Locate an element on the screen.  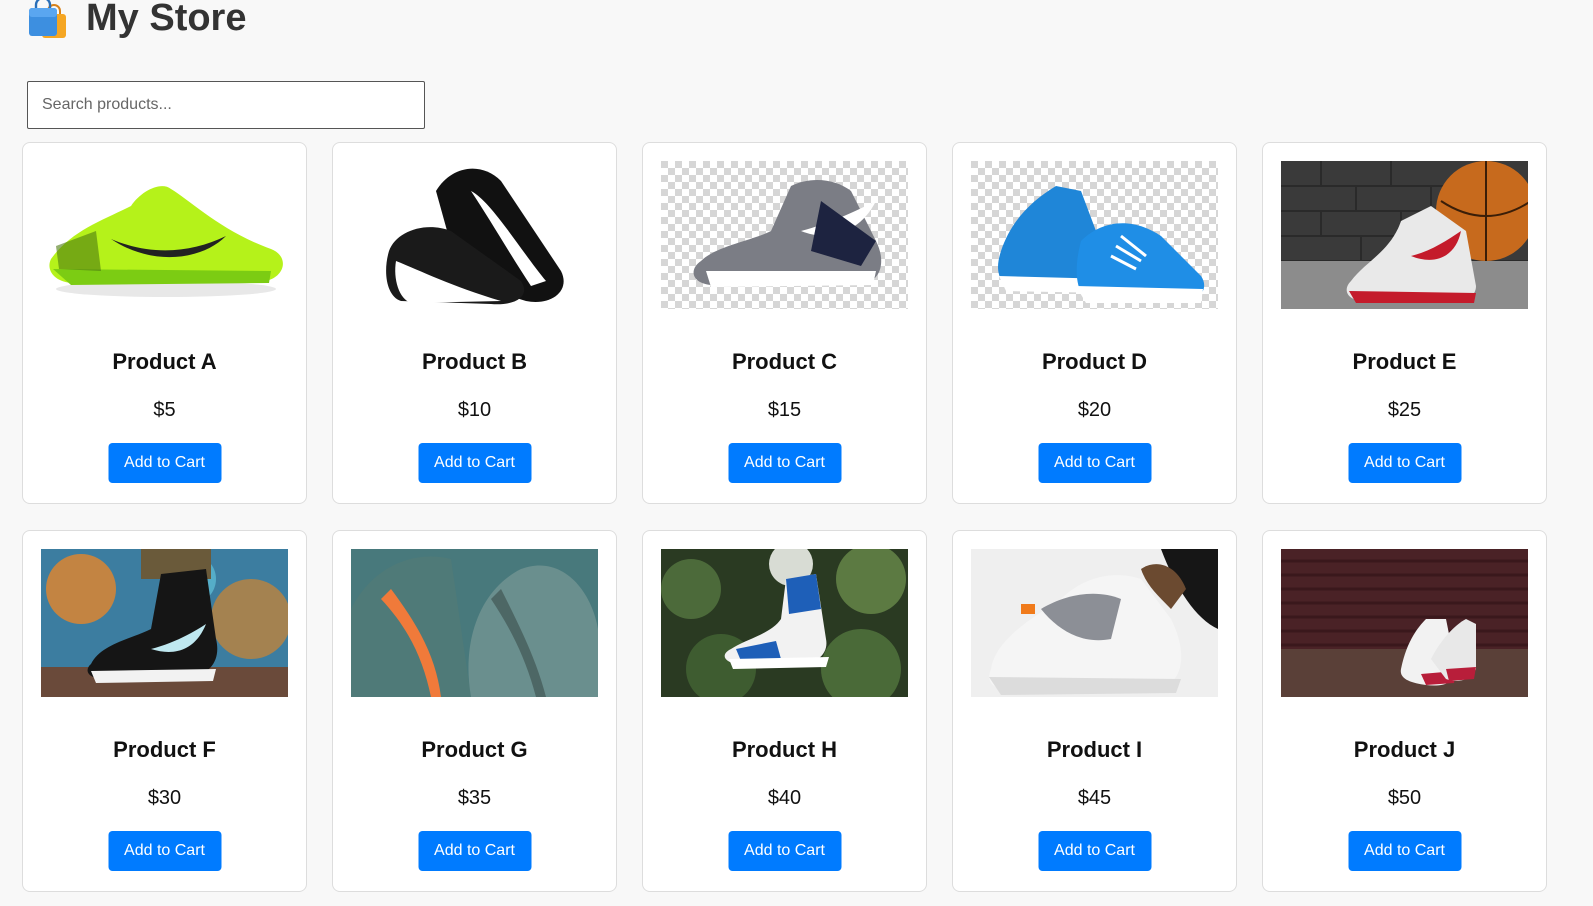
product-image-black-skate-shoe-on-ledge is located at coordinates (164, 623).